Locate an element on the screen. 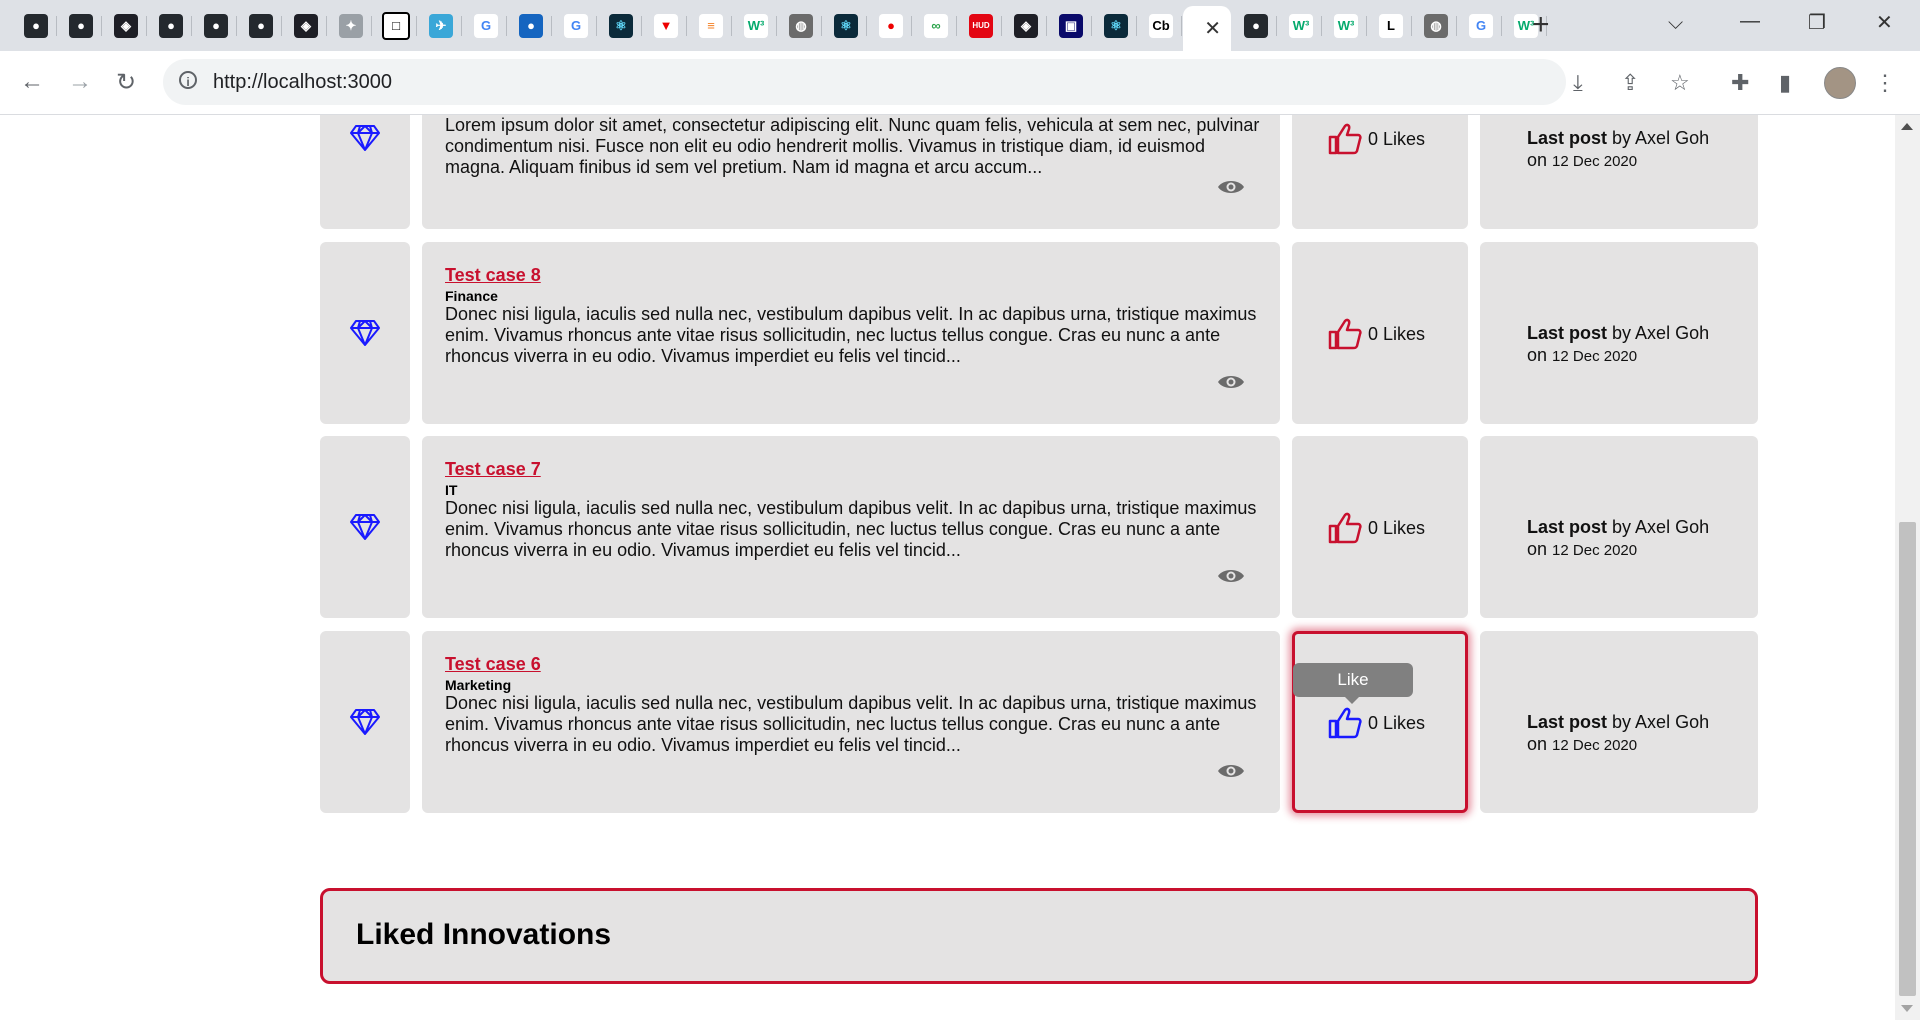 Image resolution: width=1920 pixels, height=1020 pixels. last-post-info: Last post by Axel Goh on 12 Dec 2020 is located at coordinates (1618, 734).